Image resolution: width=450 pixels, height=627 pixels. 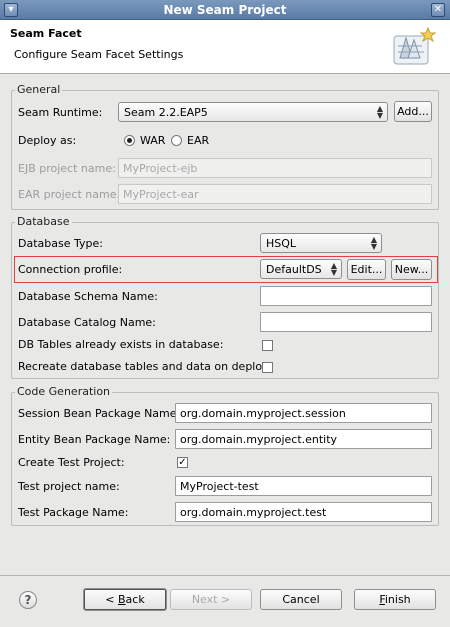 I want to click on database-legend: Database, so click(x=43, y=221).